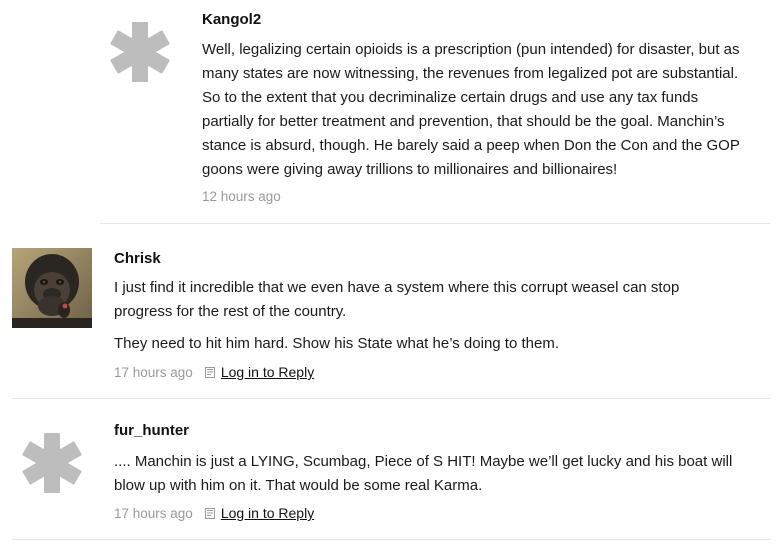 The height and width of the screenshot is (553, 784). Describe the element at coordinates (151, 430) in the screenshot. I see `comment-author: fur_hunter` at that location.